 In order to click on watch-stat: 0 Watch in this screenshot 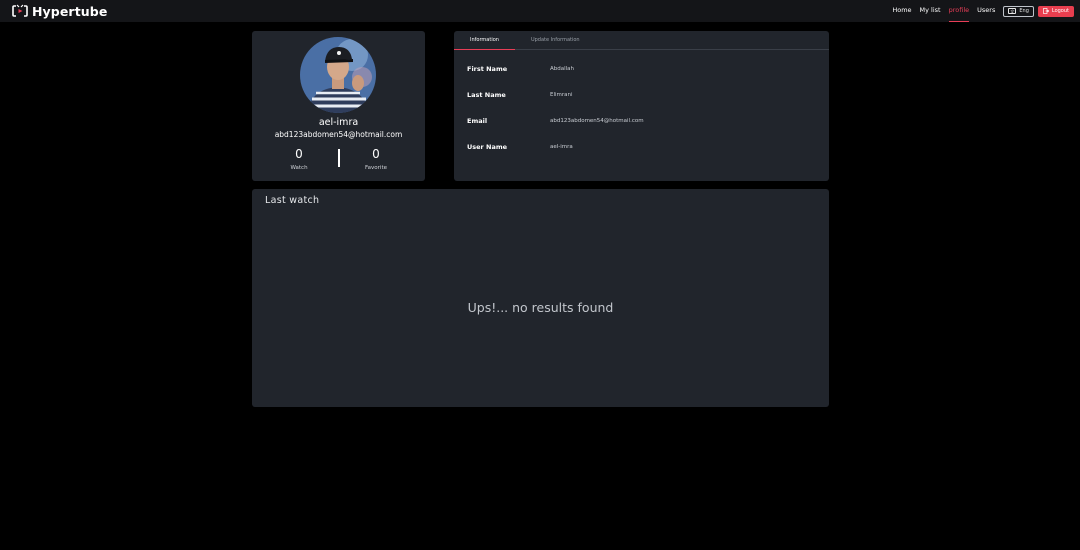, I will do `click(299, 159)`.